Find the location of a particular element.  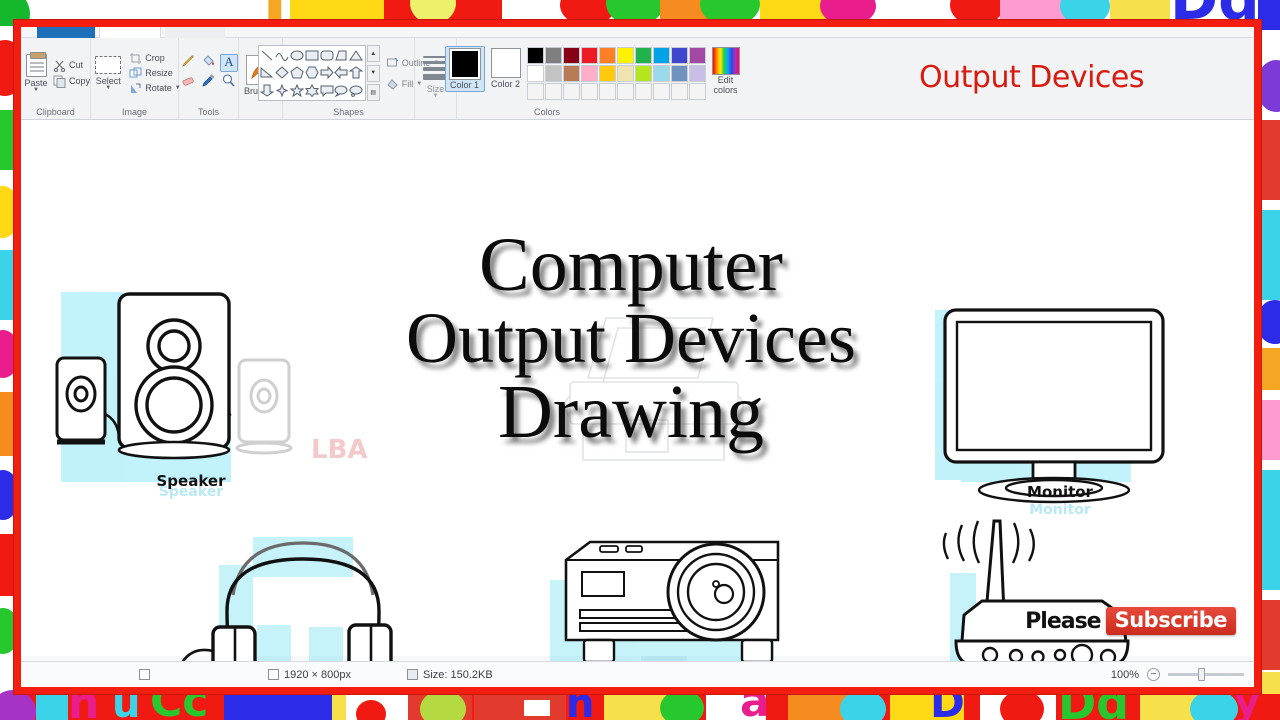

zoom-out-button: − is located at coordinates (1153, 674).